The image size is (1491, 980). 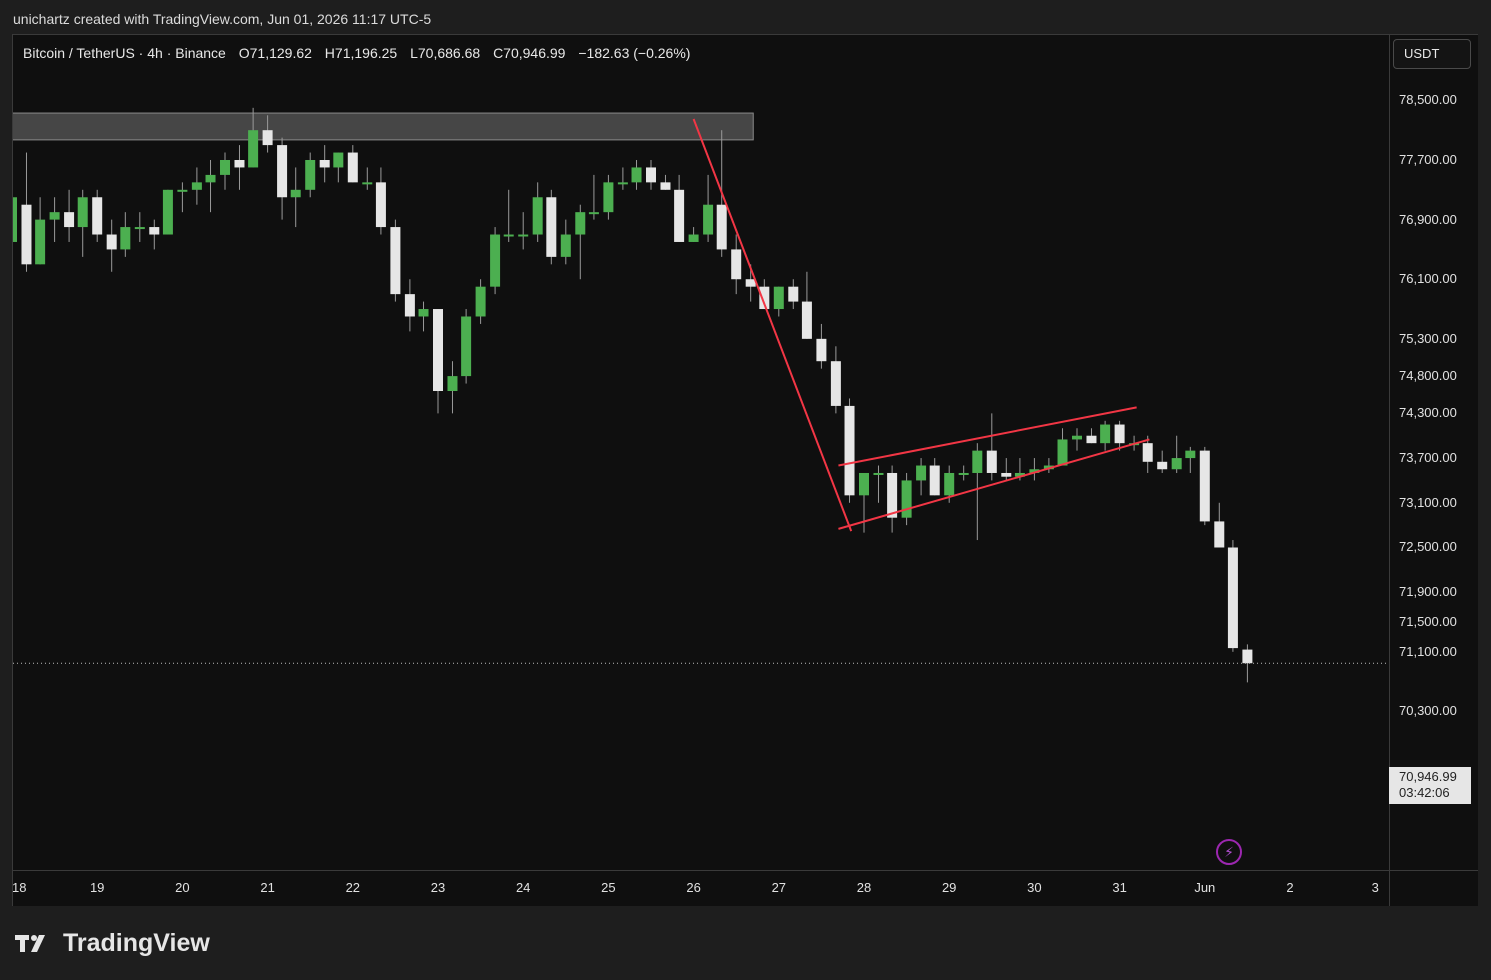 I want to click on brand-name: TradingView, so click(x=136, y=942).